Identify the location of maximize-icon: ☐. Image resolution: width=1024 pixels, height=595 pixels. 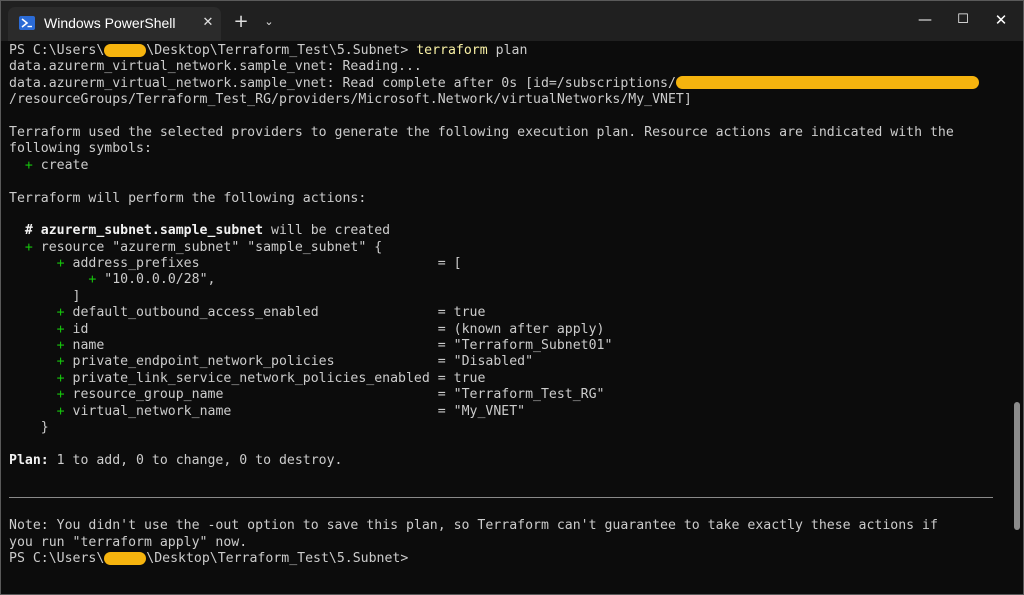
(963, 20).